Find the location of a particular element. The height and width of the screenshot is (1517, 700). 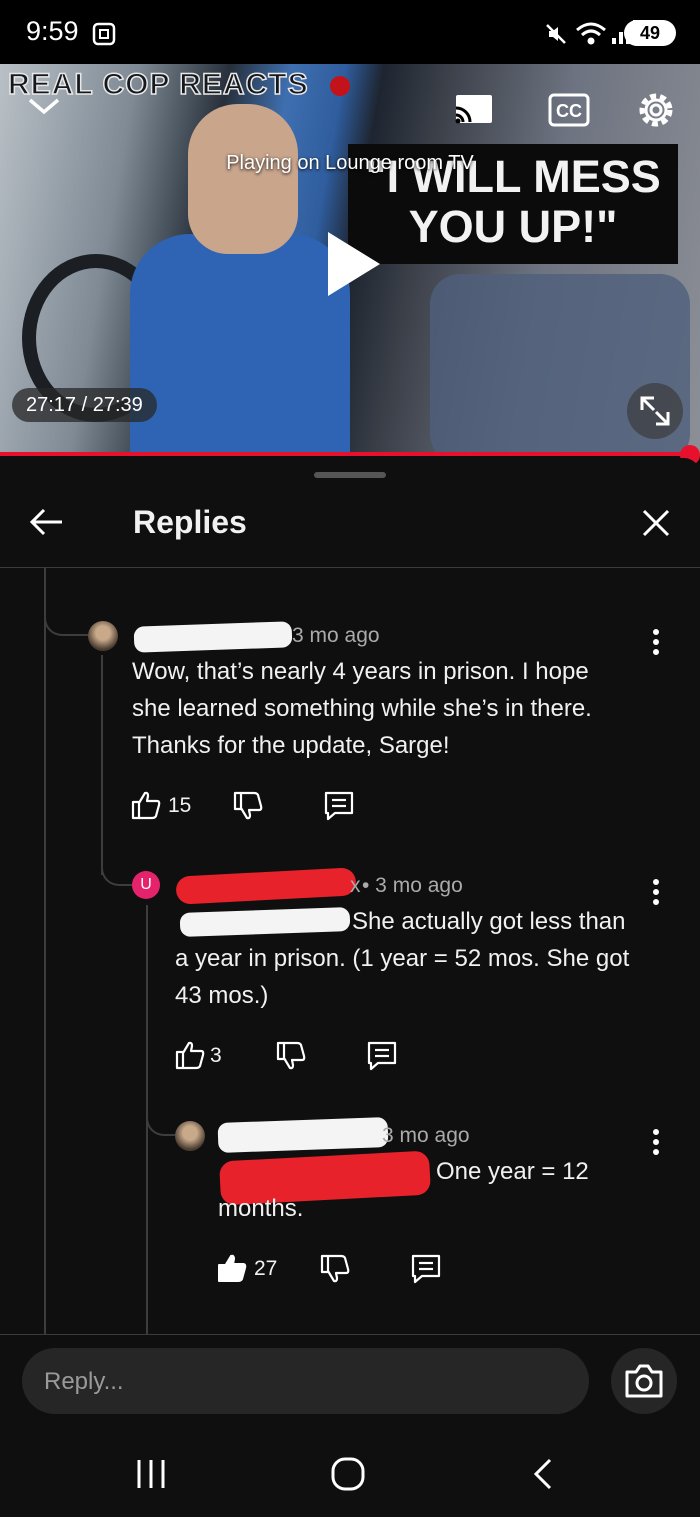

comment-time: • 3 mo ago is located at coordinates (412, 885).